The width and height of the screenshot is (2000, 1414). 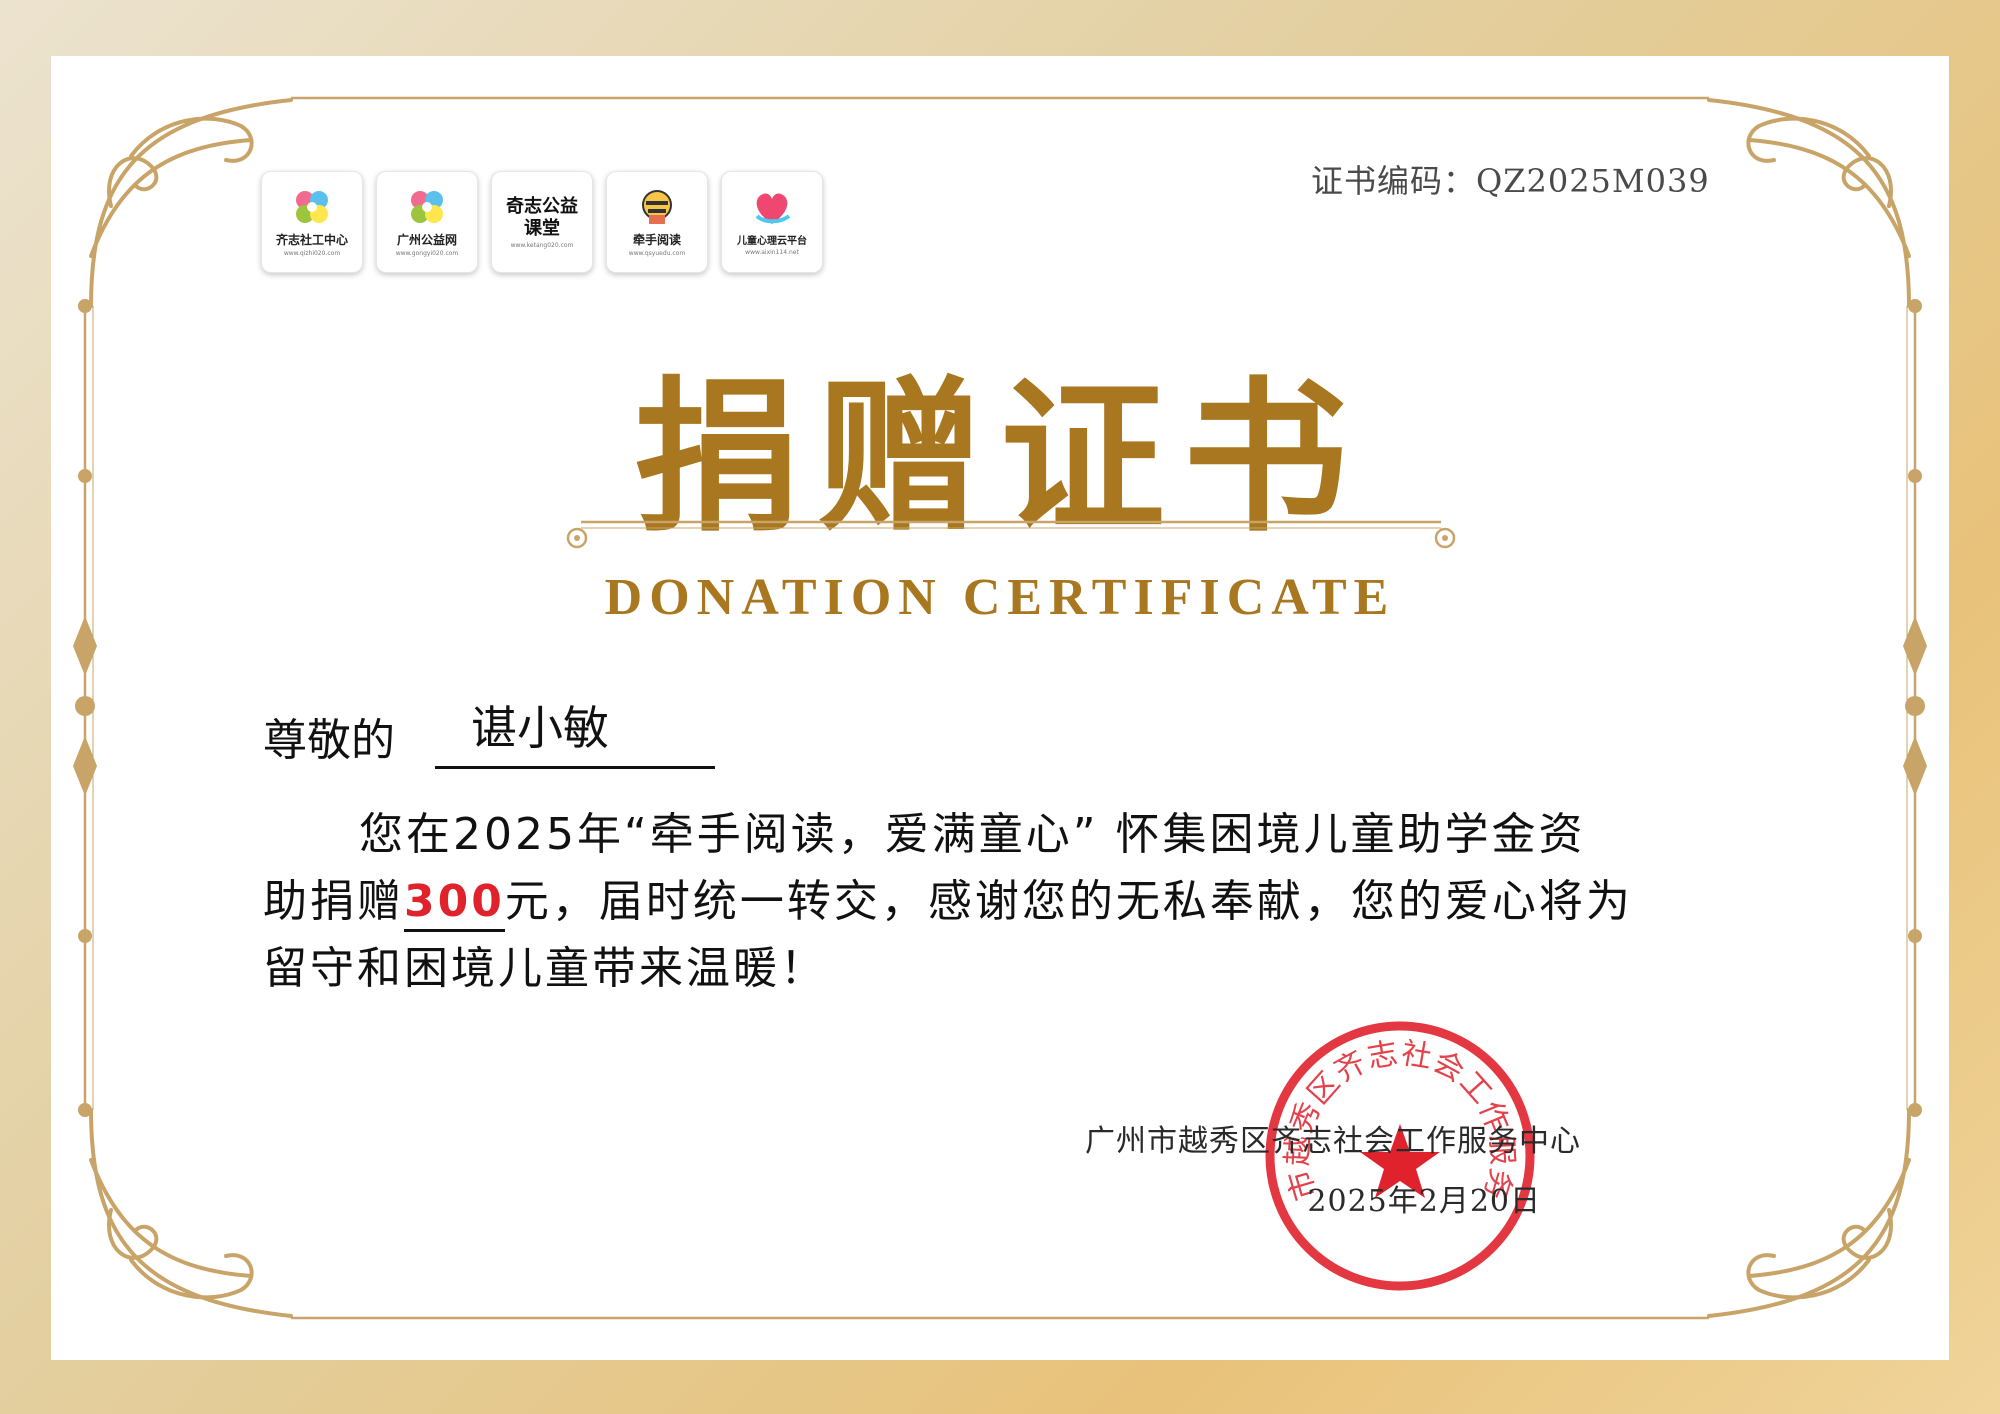 I want to click on recipient-field: 谌小敏, so click(x=575, y=732).